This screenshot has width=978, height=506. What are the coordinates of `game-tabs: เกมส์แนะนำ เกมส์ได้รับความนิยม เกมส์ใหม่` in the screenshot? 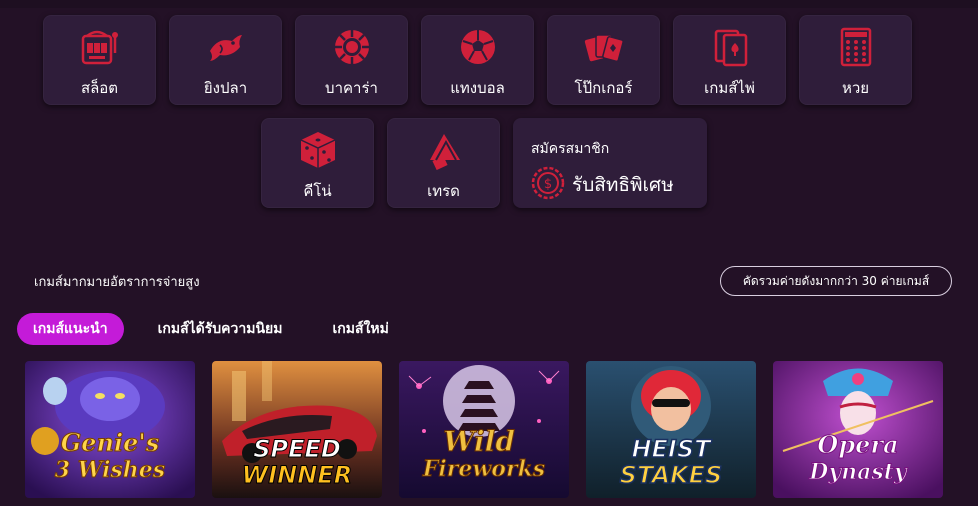 It's located at (220, 329).